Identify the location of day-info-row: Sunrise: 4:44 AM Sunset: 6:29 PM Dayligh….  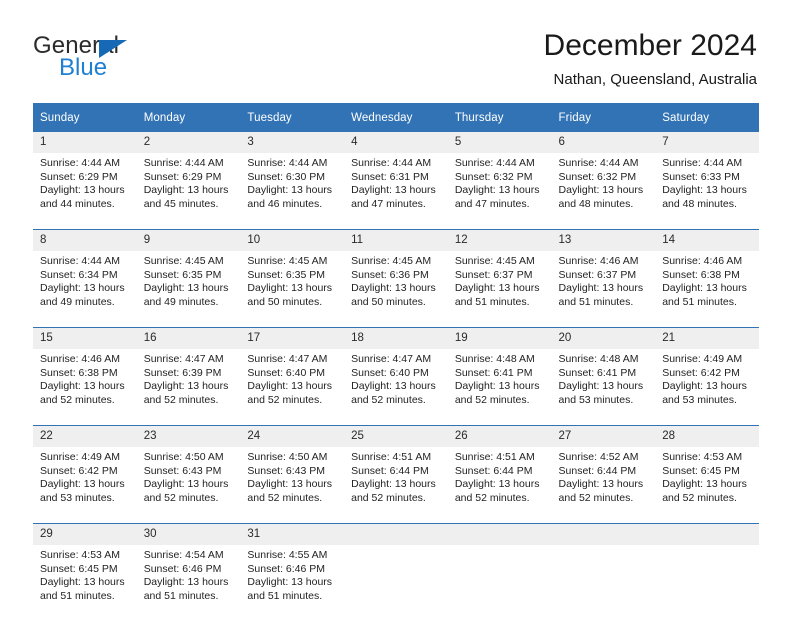
(396, 191).